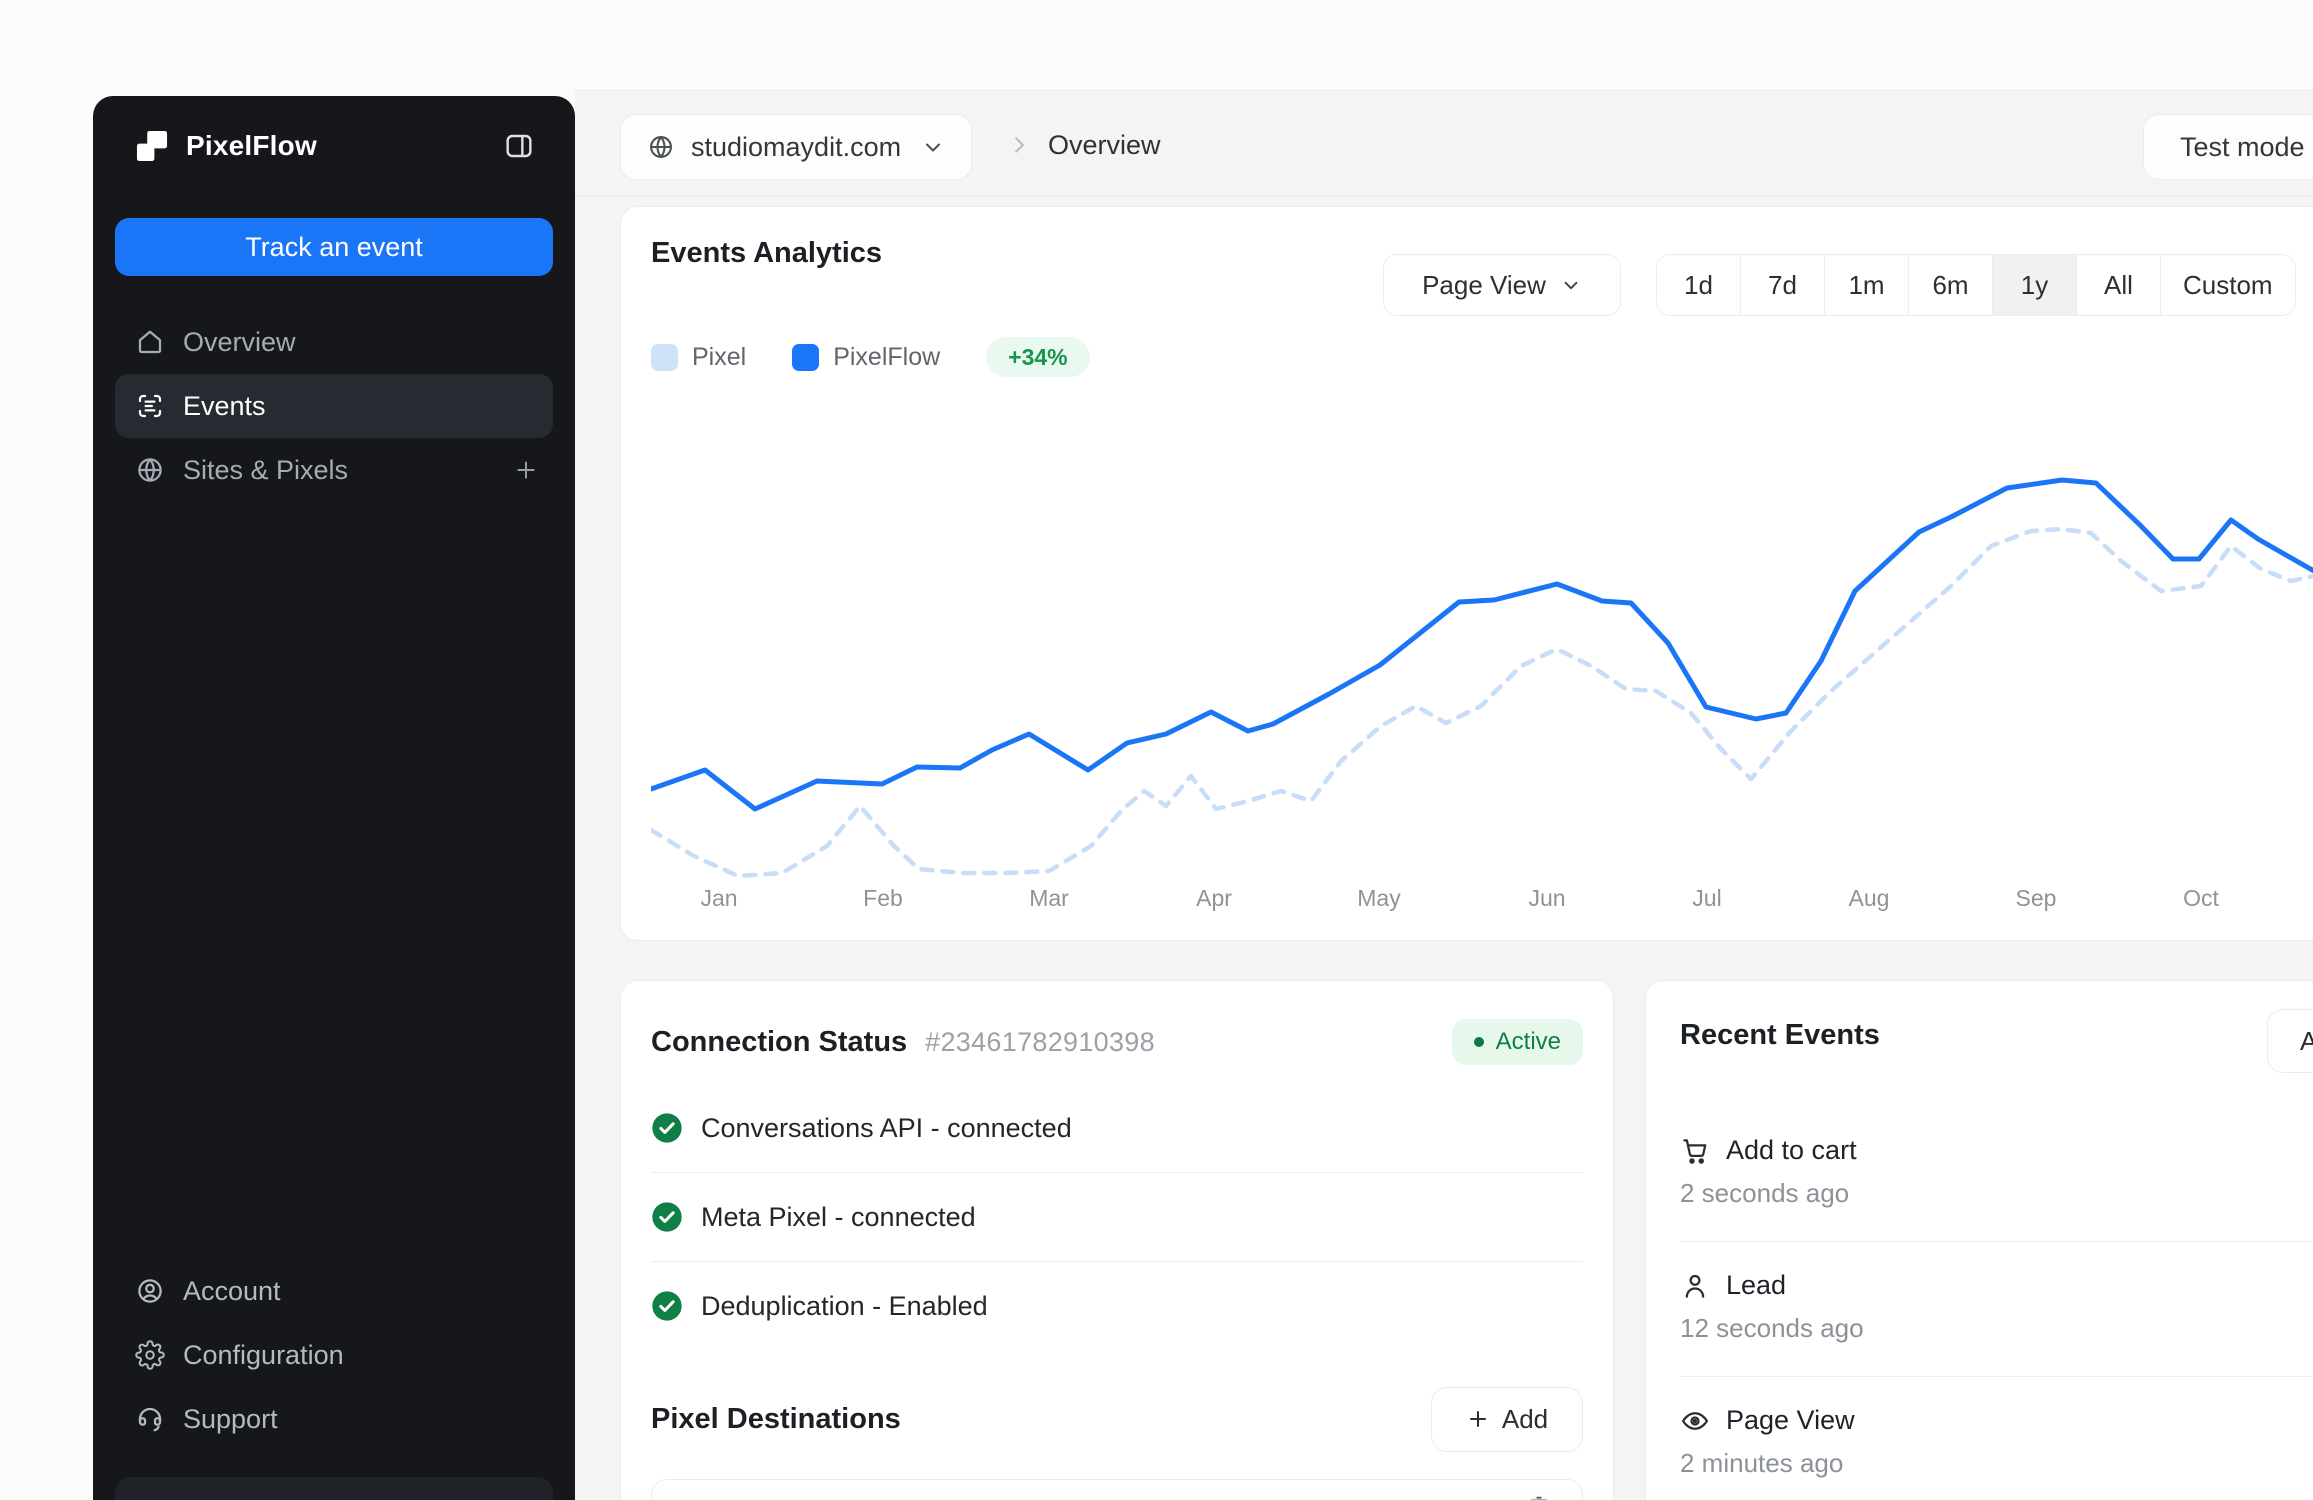 The width and height of the screenshot is (2313, 1500). I want to click on metric-dropdown: Page View, so click(1502, 285).